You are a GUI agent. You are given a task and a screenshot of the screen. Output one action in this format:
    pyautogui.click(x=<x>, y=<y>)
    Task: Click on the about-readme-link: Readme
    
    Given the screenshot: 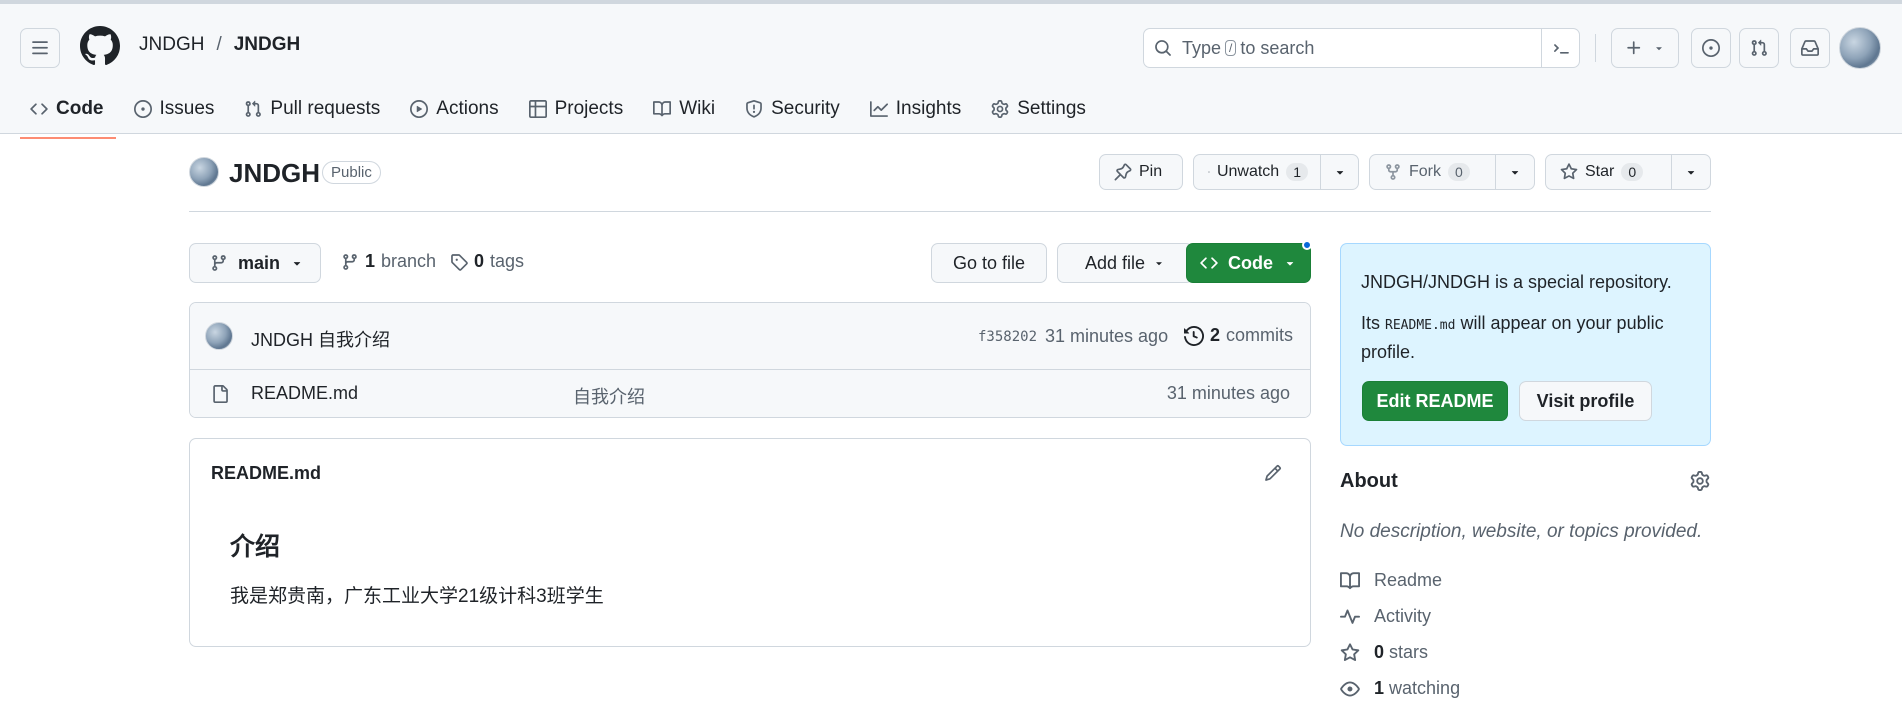 What is the action you would take?
    pyautogui.click(x=1391, y=580)
    